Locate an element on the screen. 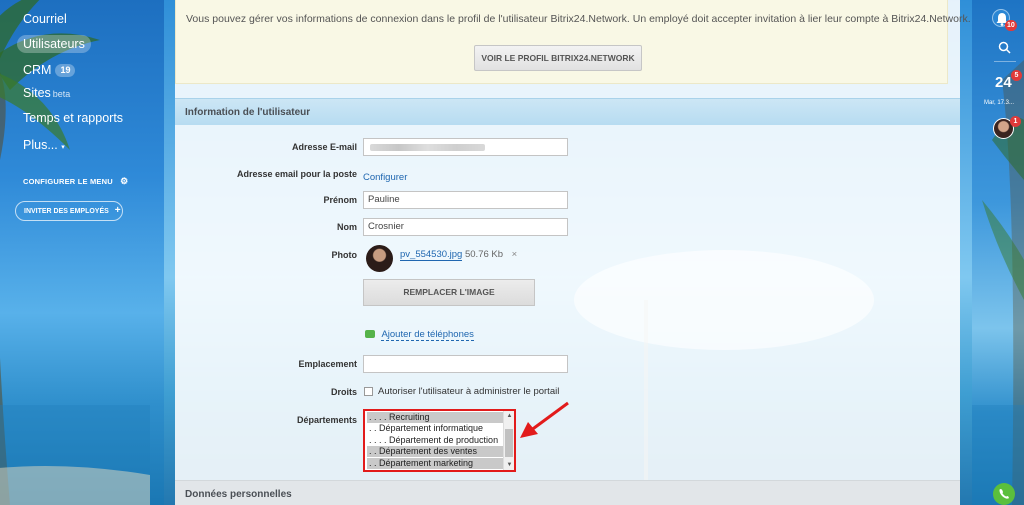 The image size is (1024, 505). invite-employees-label: INVITER DES EMPLOYÉS is located at coordinates (66, 211).